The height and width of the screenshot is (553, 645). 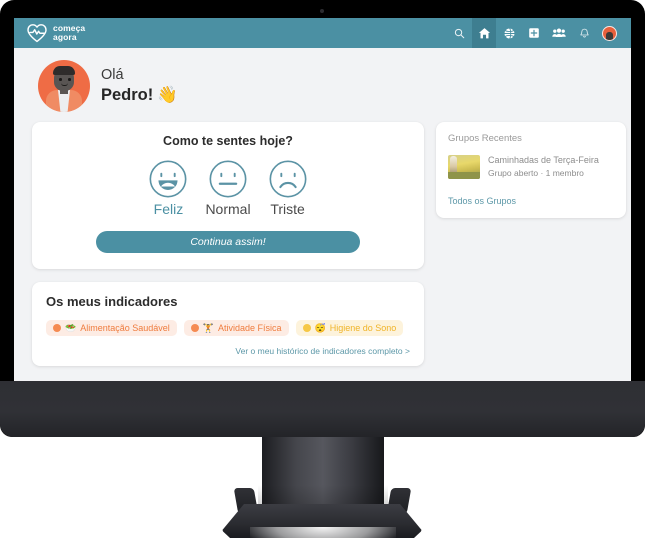 What do you see at coordinates (228, 179) in the screenshot?
I see `neutral-face-icon` at bounding box center [228, 179].